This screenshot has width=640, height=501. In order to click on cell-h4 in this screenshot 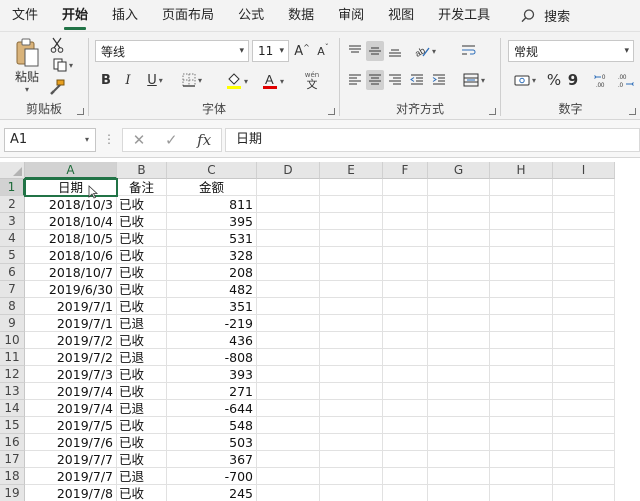, I will do `click(521, 238)`.